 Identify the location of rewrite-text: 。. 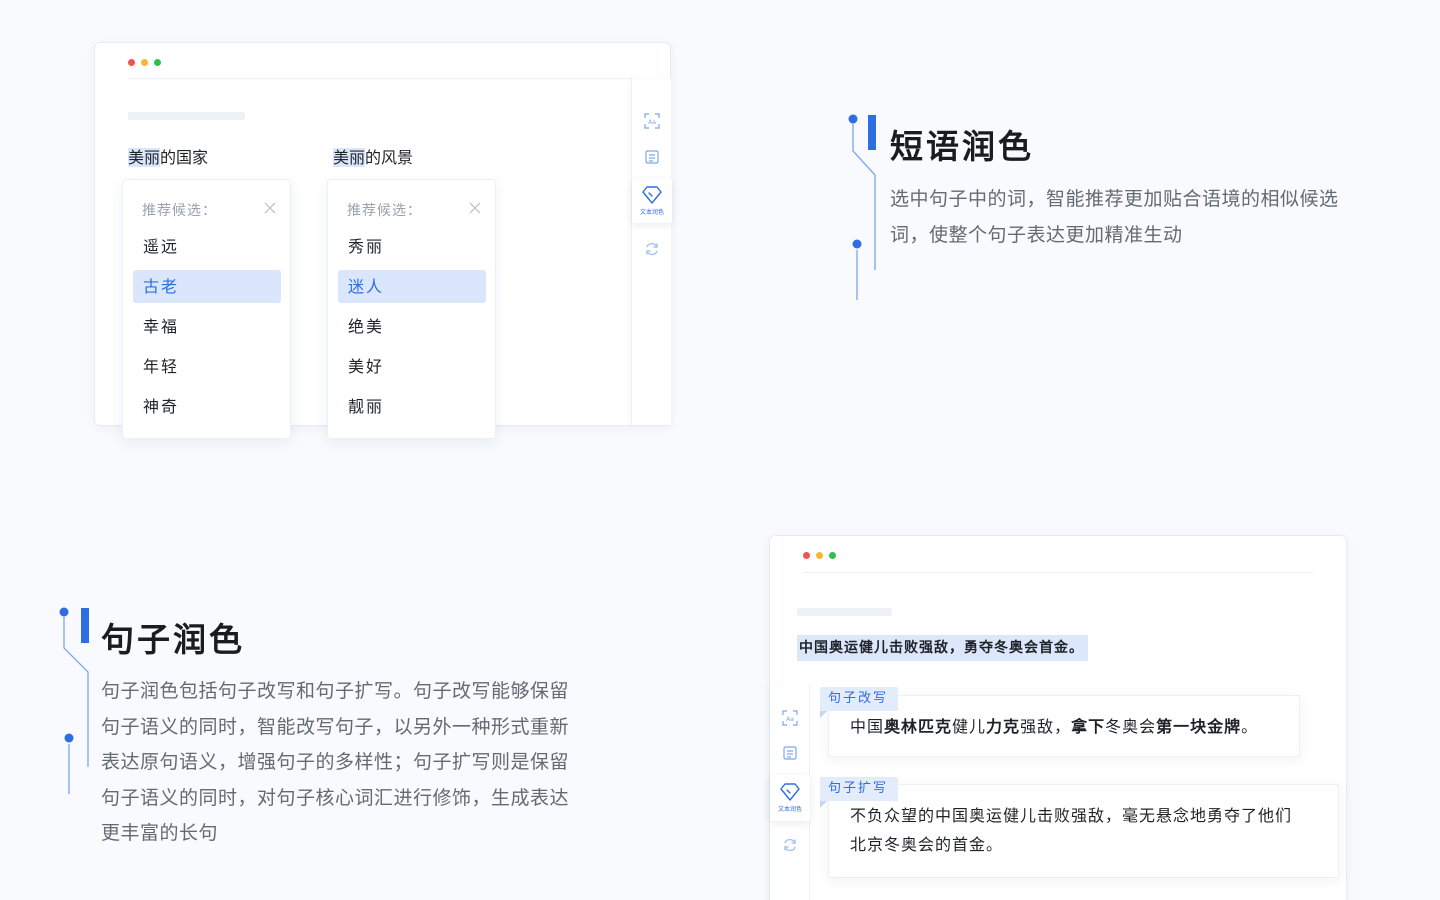
(1250, 726).